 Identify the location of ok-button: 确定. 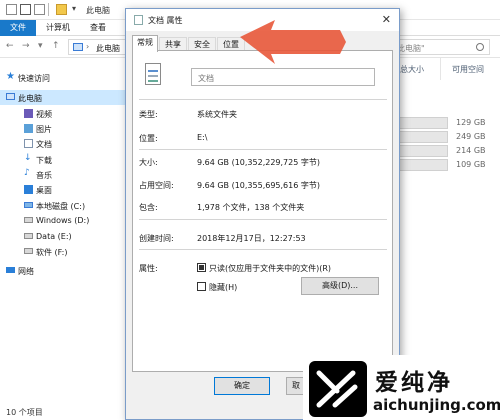
(242, 386).